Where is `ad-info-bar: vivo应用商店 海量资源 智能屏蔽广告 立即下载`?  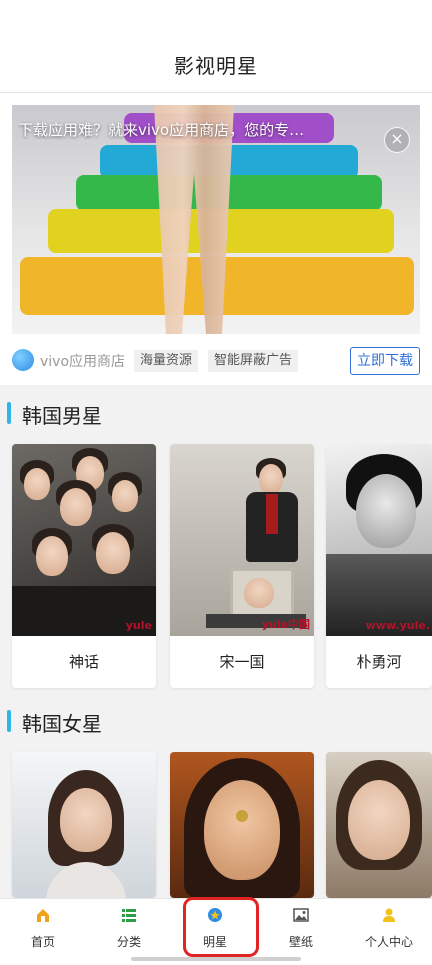
ad-info-bar: vivo应用商店 海量资源 智能屏蔽广告 立即下载 is located at coordinates (216, 361).